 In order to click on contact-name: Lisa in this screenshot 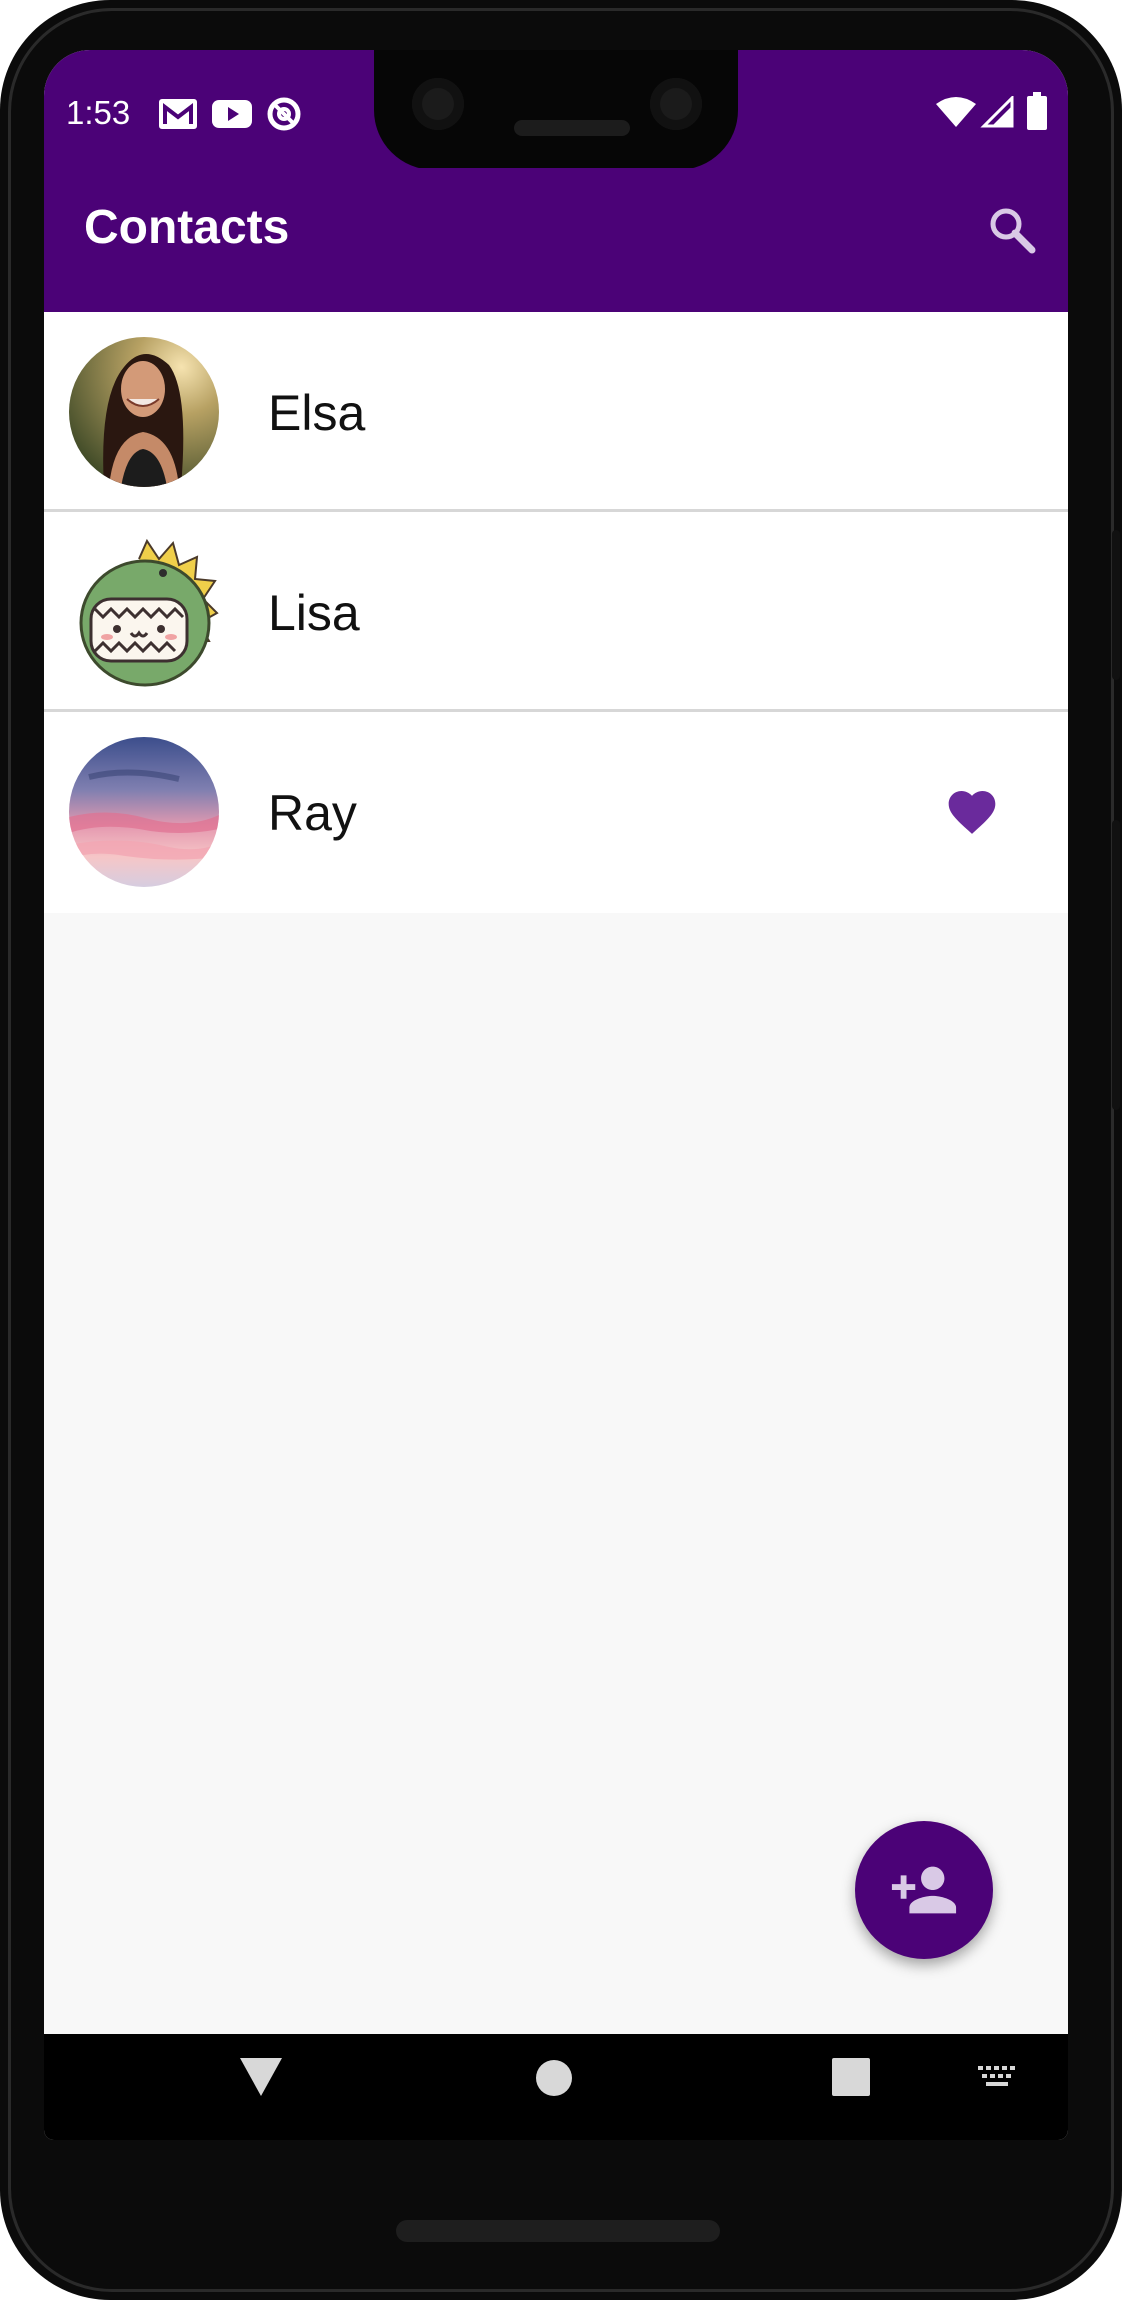, I will do `click(314, 613)`.